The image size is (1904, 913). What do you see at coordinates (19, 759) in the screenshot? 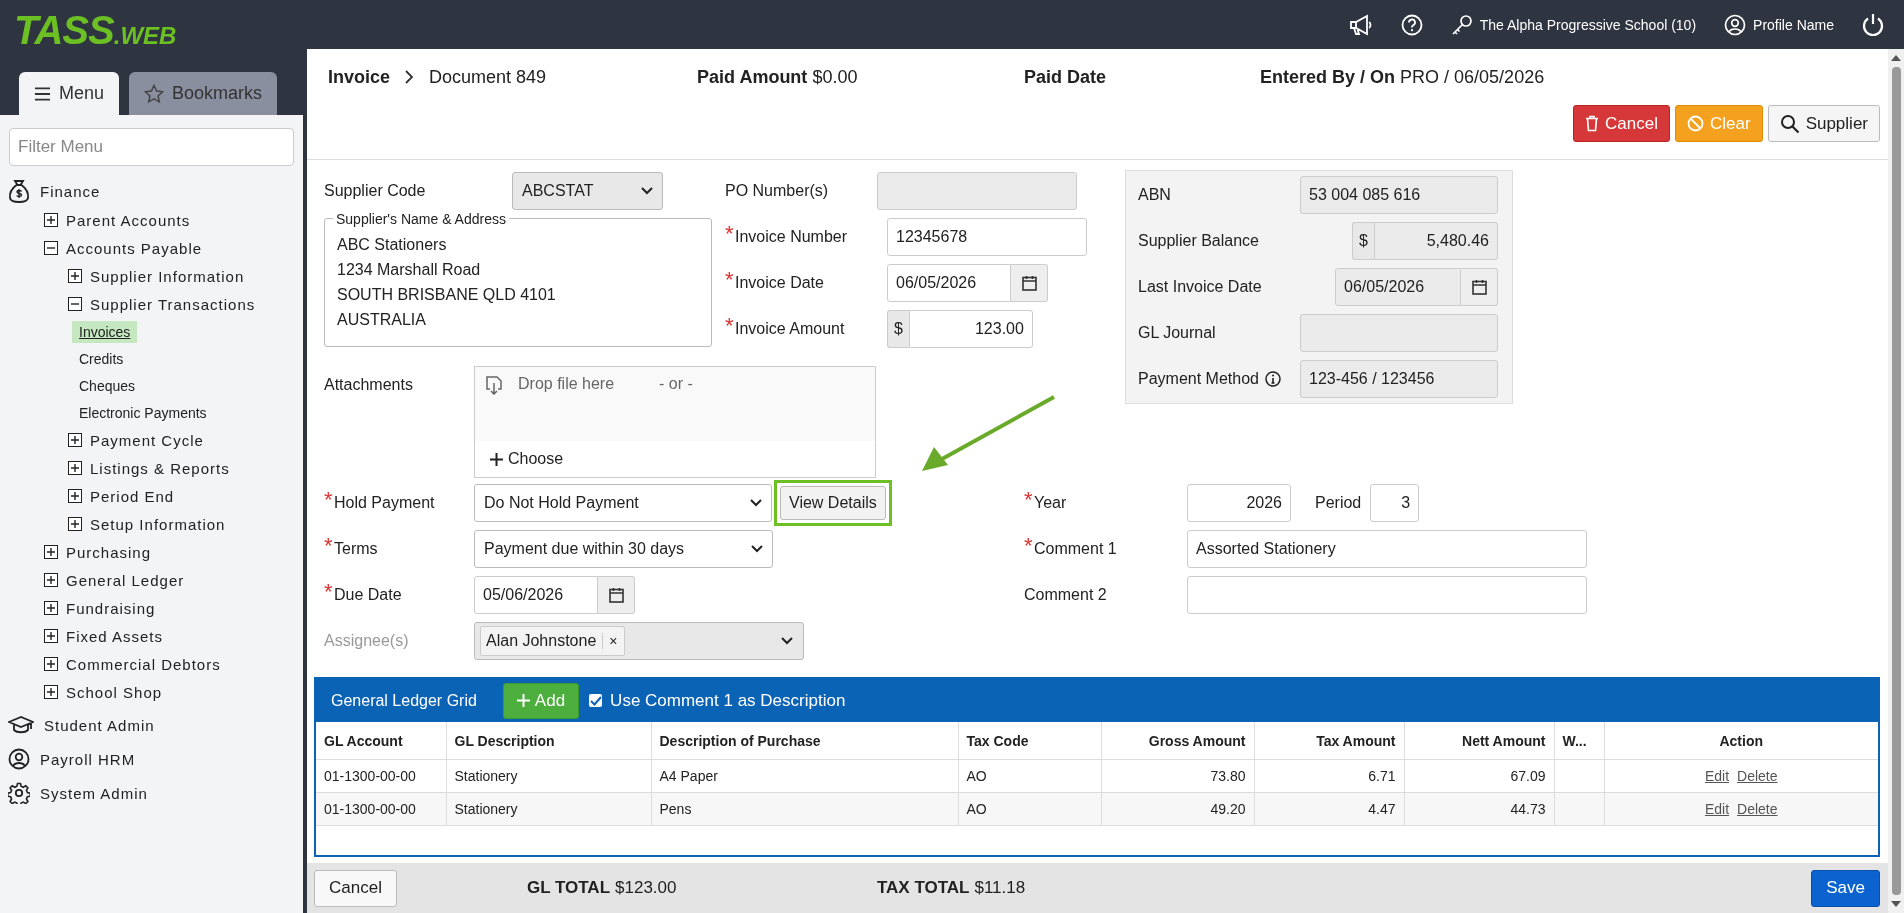
I see `user-circle-icon` at bounding box center [19, 759].